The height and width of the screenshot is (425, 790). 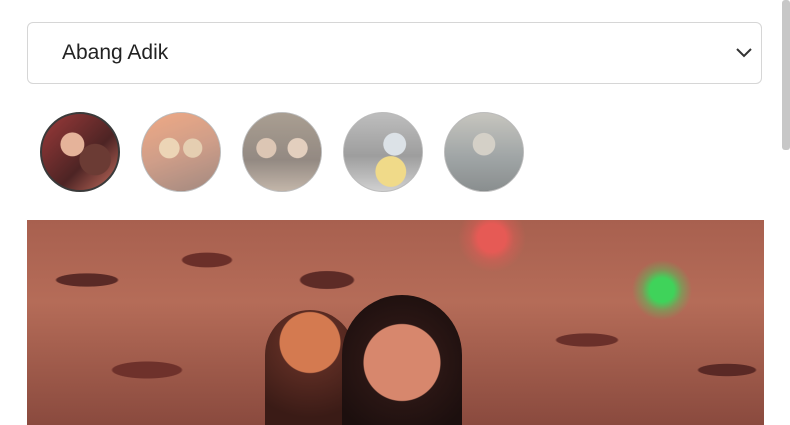 I want to click on thumbnail-strip, so click(x=282, y=152).